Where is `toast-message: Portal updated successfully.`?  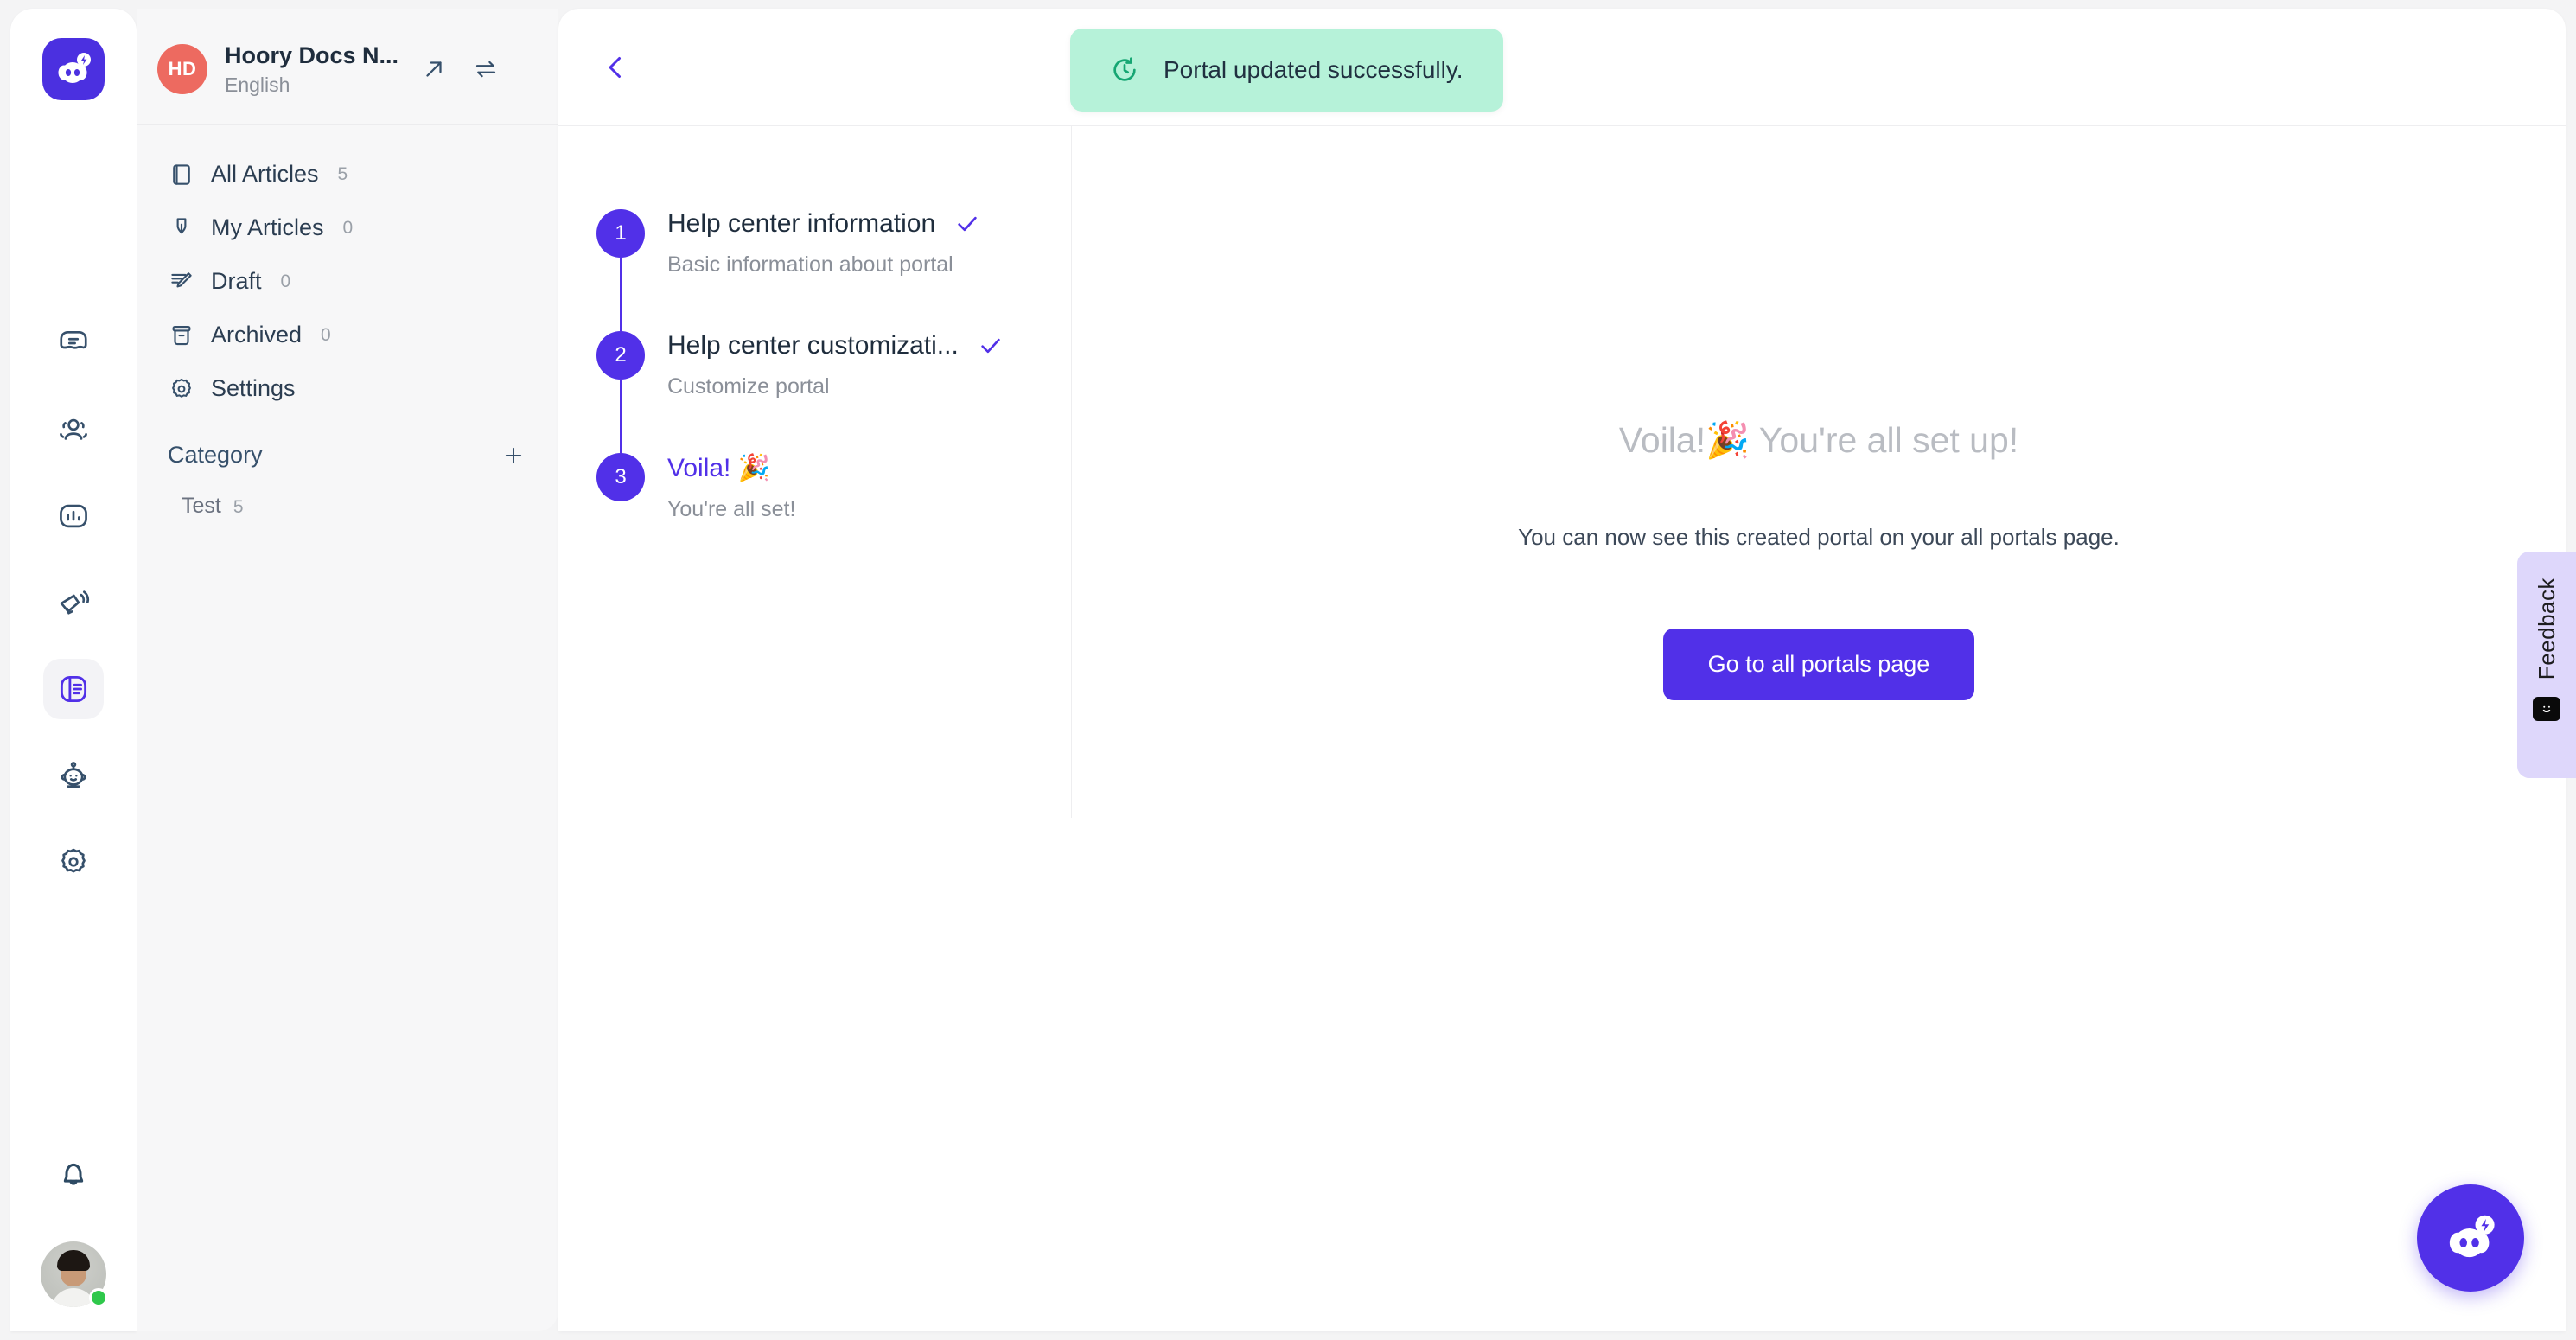
toast-message: Portal updated successfully. is located at coordinates (1313, 69).